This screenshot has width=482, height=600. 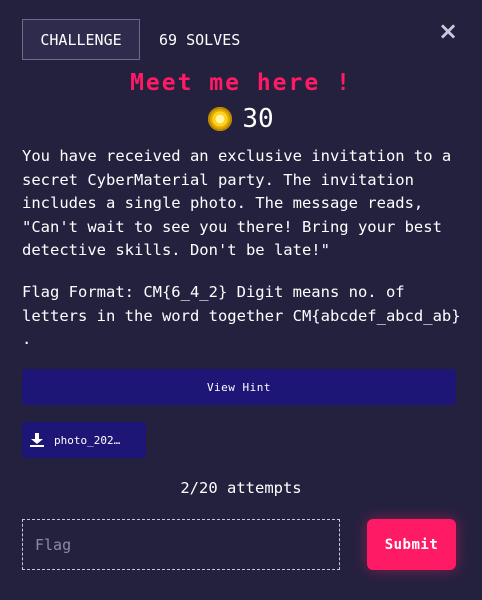 What do you see at coordinates (181, 544) in the screenshot?
I see `flag-input` at bounding box center [181, 544].